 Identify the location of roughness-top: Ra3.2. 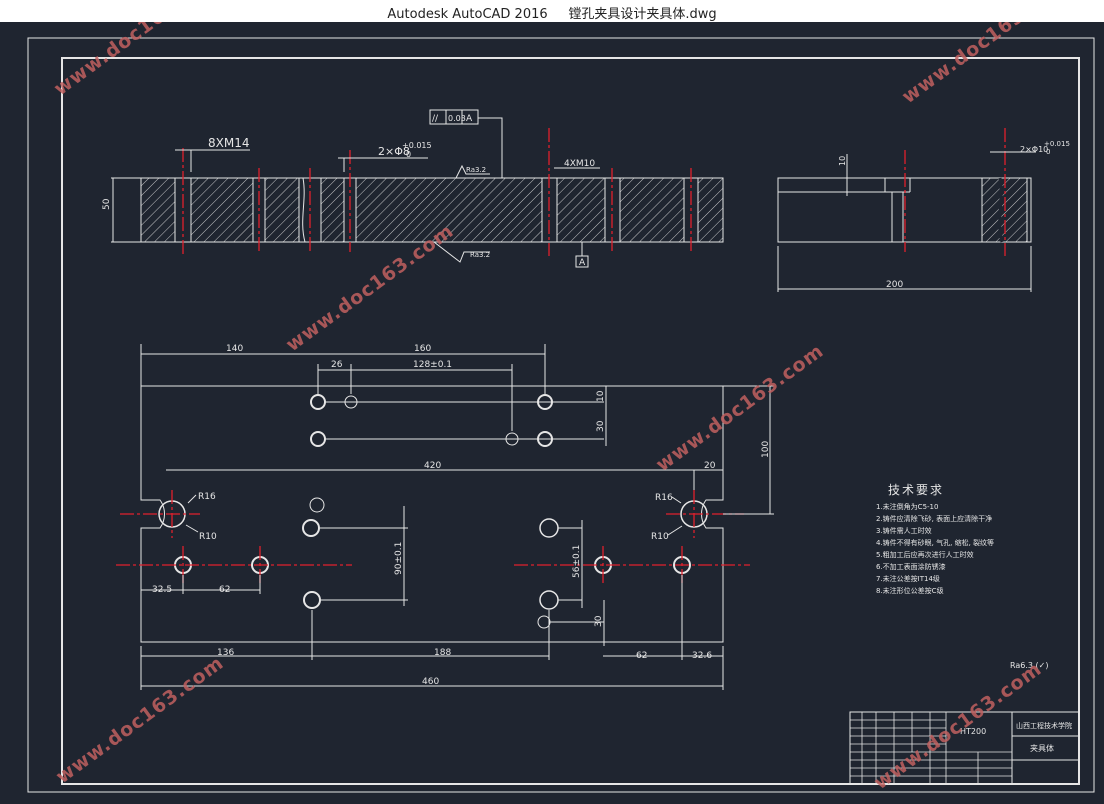
(476, 170).